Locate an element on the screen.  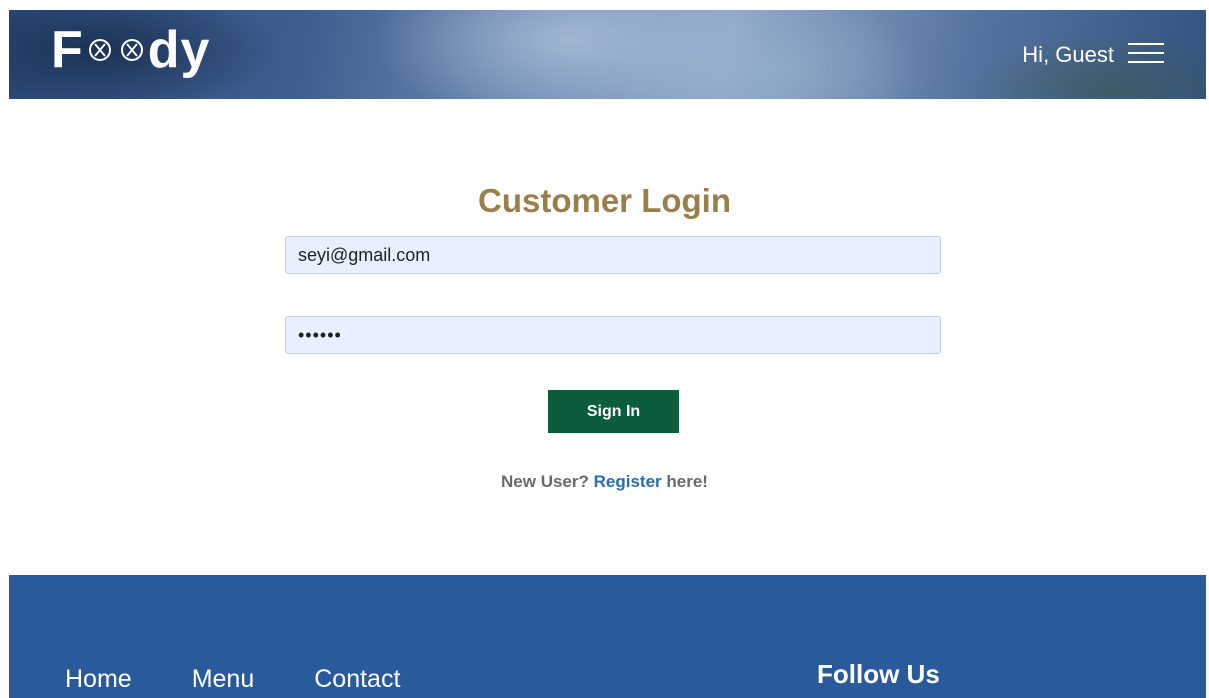
footer-nav: Home Menu Contact is located at coordinates (232, 679).